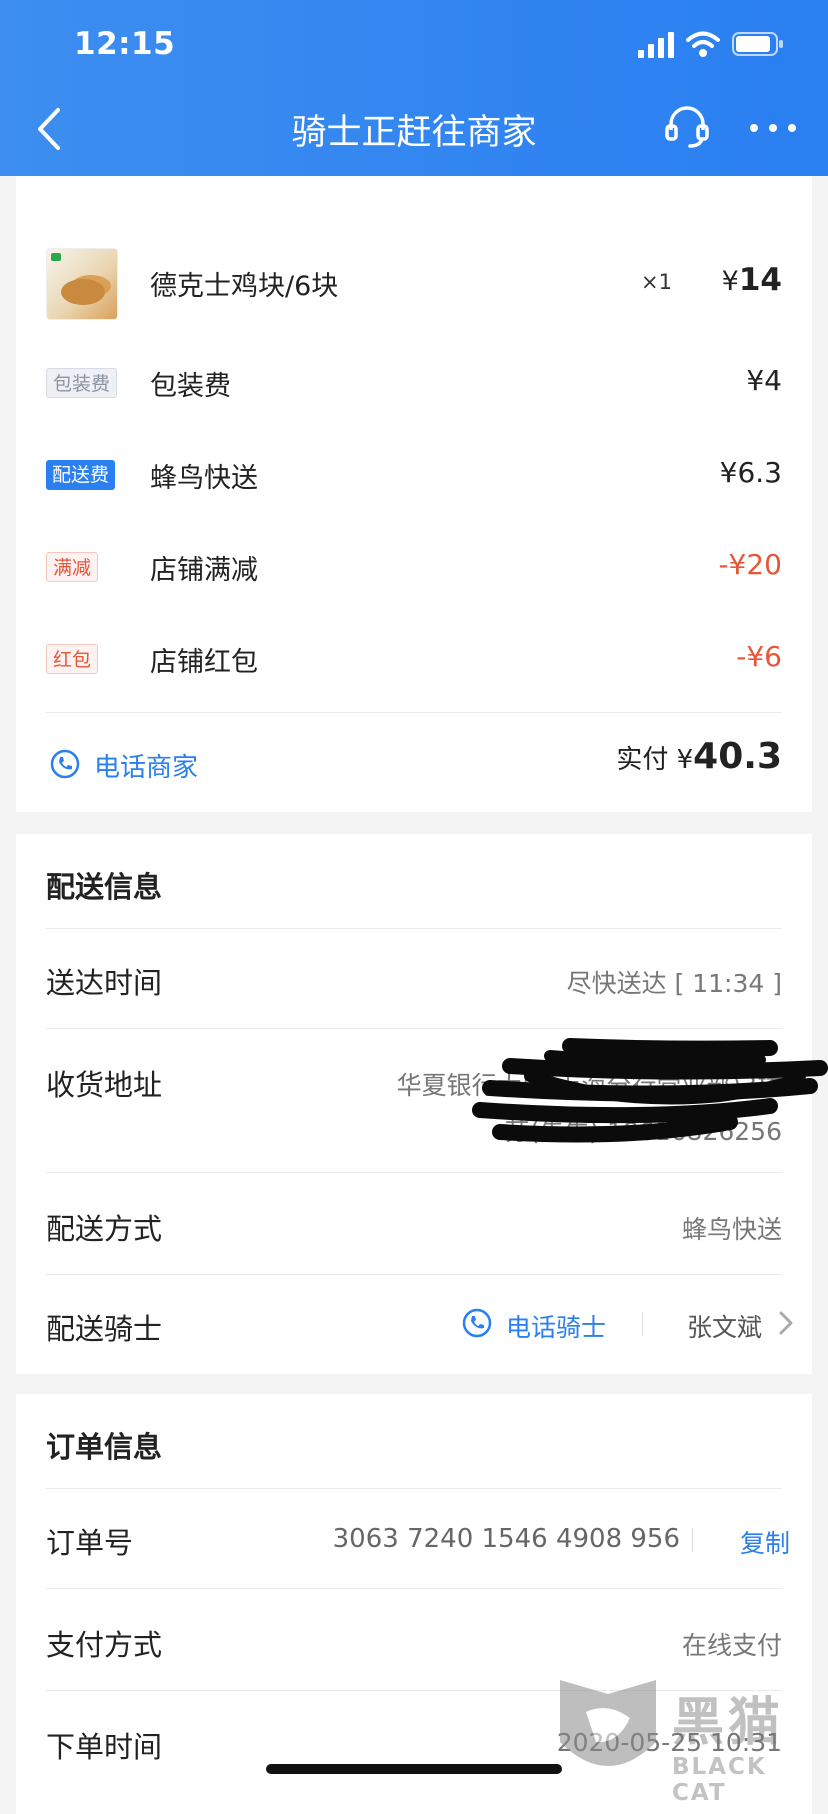 The image size is (828, 1814). Describe the element at coordinates (751, 280) in the screenshot. I see `item-price: ¥14` at that location.